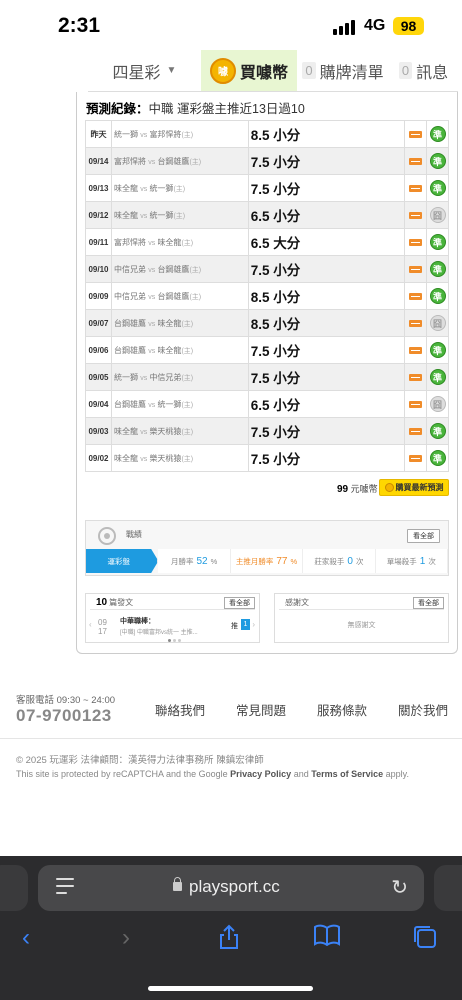  What do you see at coordinates (347, 774) in the screenshot?
I see `terms-of-service-link: Terms of Service` at bounding box center [347, 774].